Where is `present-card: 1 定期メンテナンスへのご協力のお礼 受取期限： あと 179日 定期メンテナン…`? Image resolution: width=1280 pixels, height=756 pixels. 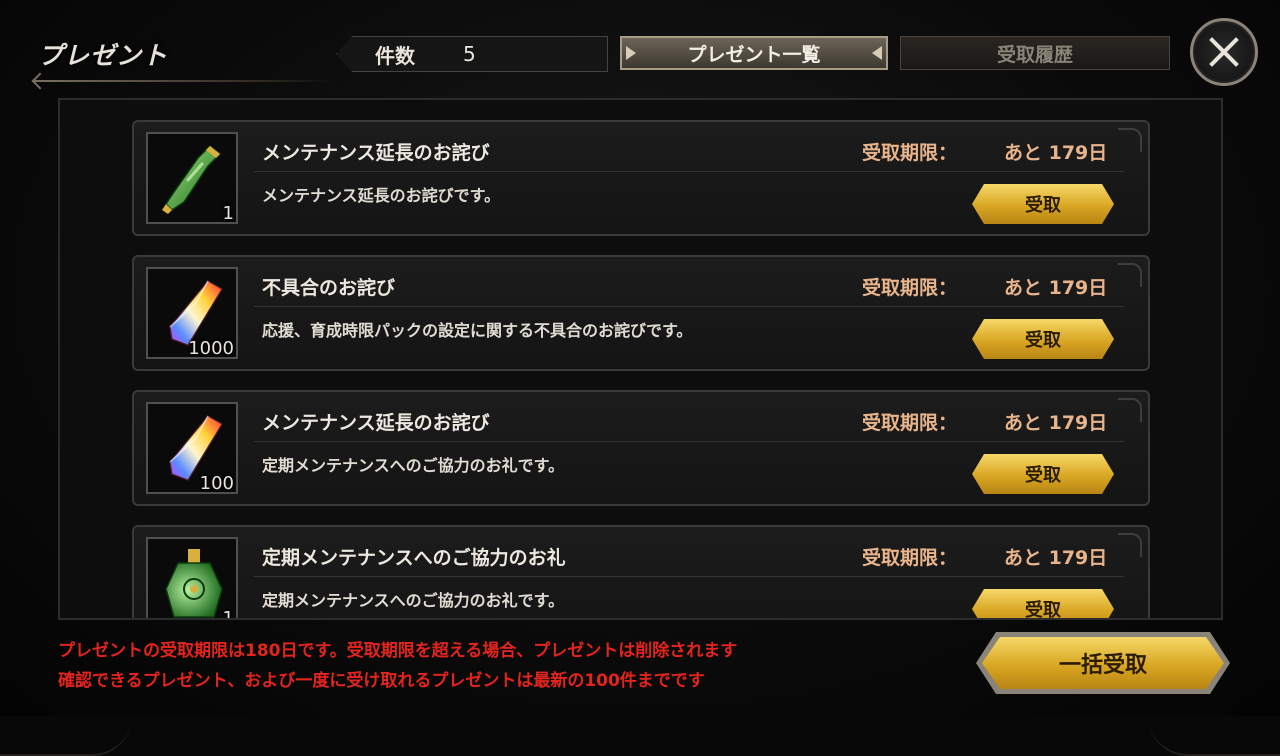 present-card: 1 定期メンテナンスへのご協力のお礼 受取期限： あと 179日 定期メンテナン… is located at coordinates (641, 572).